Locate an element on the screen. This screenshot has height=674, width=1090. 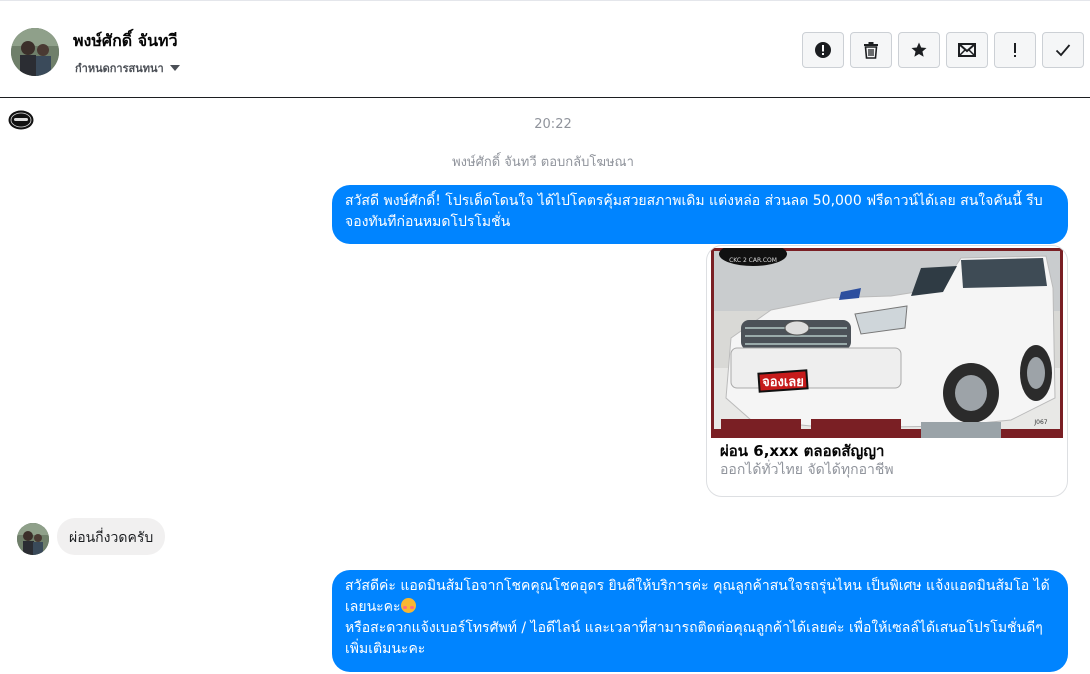
ad-reply-notice: พงษ์ศักดิ์ จันทวี ตอบกลับโฆษณา is located at coordinates (543, 162).